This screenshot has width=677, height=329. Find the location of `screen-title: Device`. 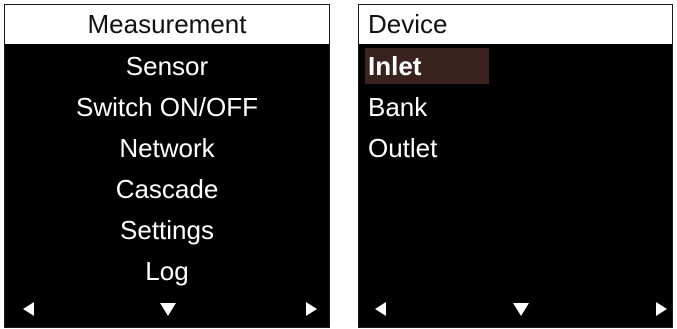

screen-title: Device is located at coordinates (515, 24).